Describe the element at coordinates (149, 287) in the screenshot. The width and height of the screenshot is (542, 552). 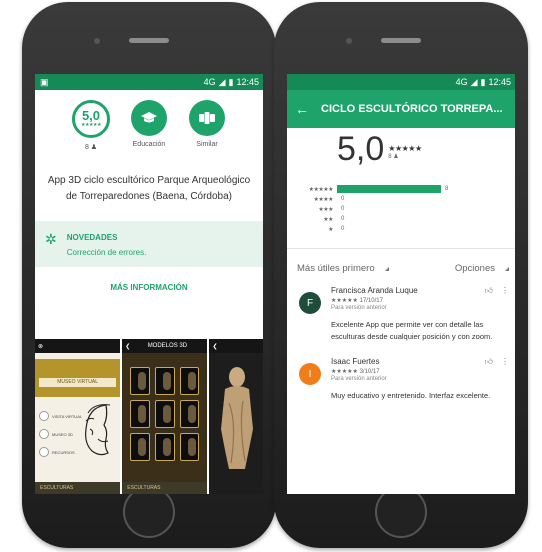
I see `more-info-button: MÁS INFORMACIÓN` at that location.